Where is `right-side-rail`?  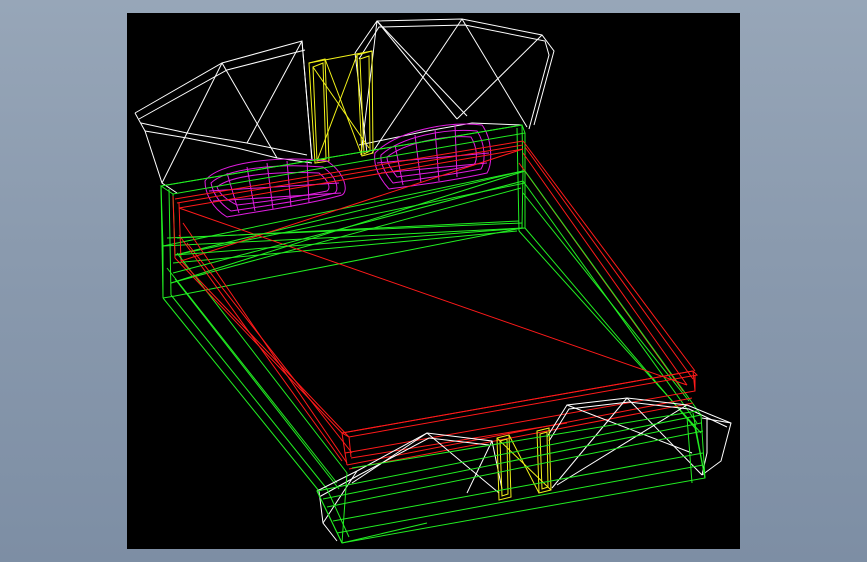
right-side-rail is located at coordinates (610, 287).